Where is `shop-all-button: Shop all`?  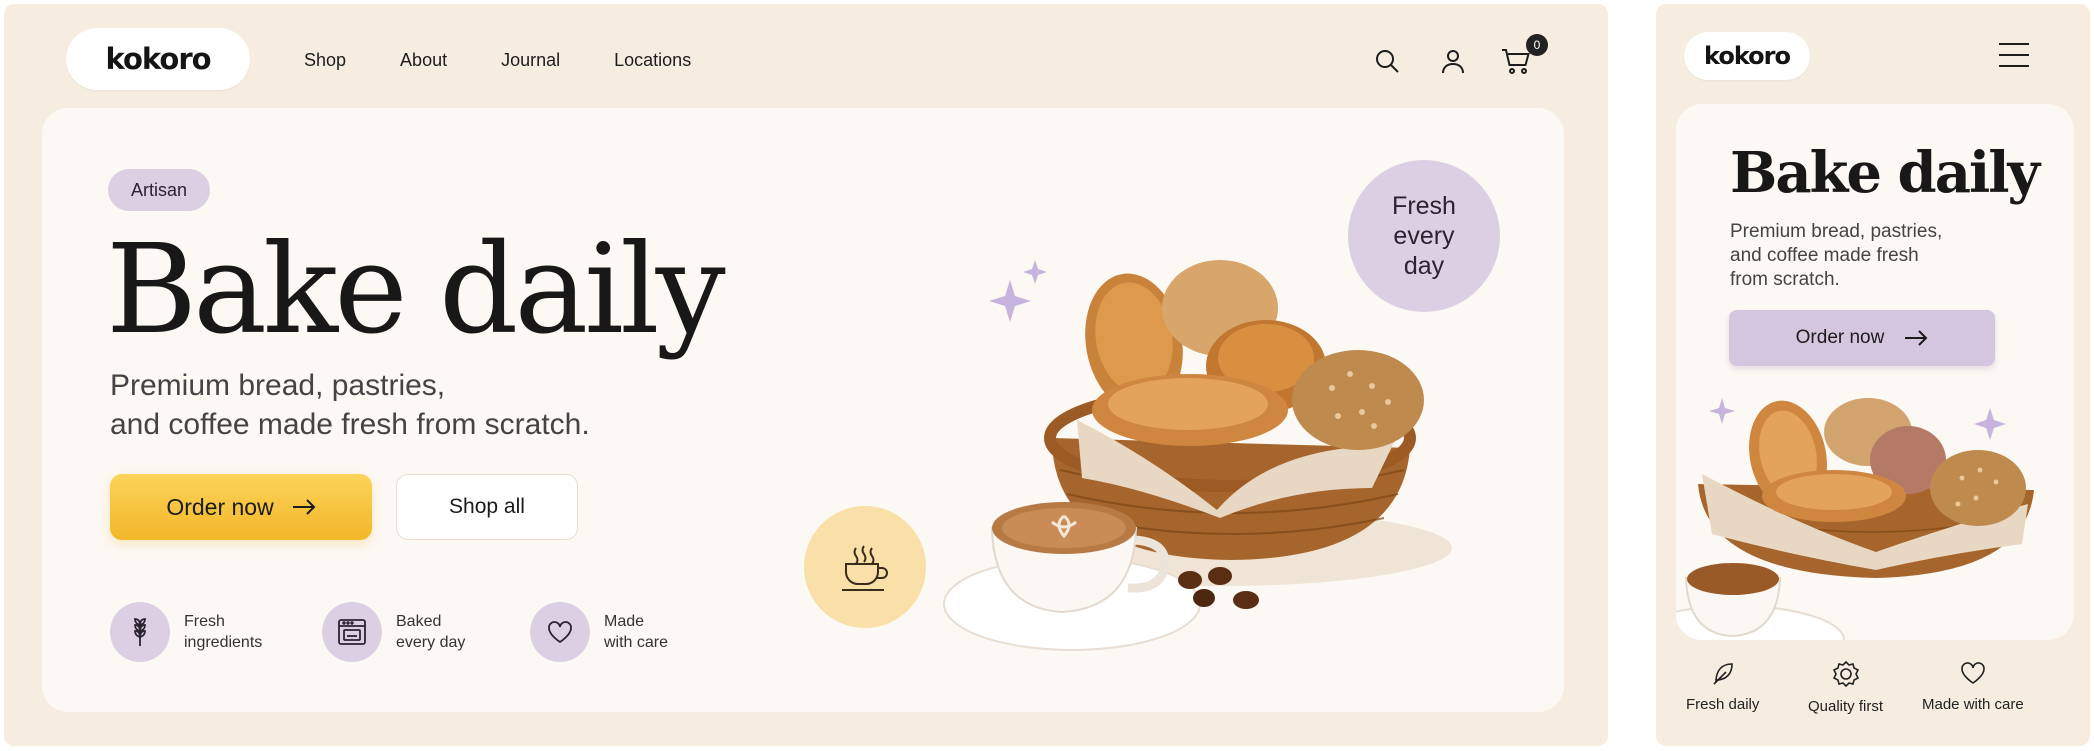
shop-all-button: Shop all is located at coordinates (487, 507).